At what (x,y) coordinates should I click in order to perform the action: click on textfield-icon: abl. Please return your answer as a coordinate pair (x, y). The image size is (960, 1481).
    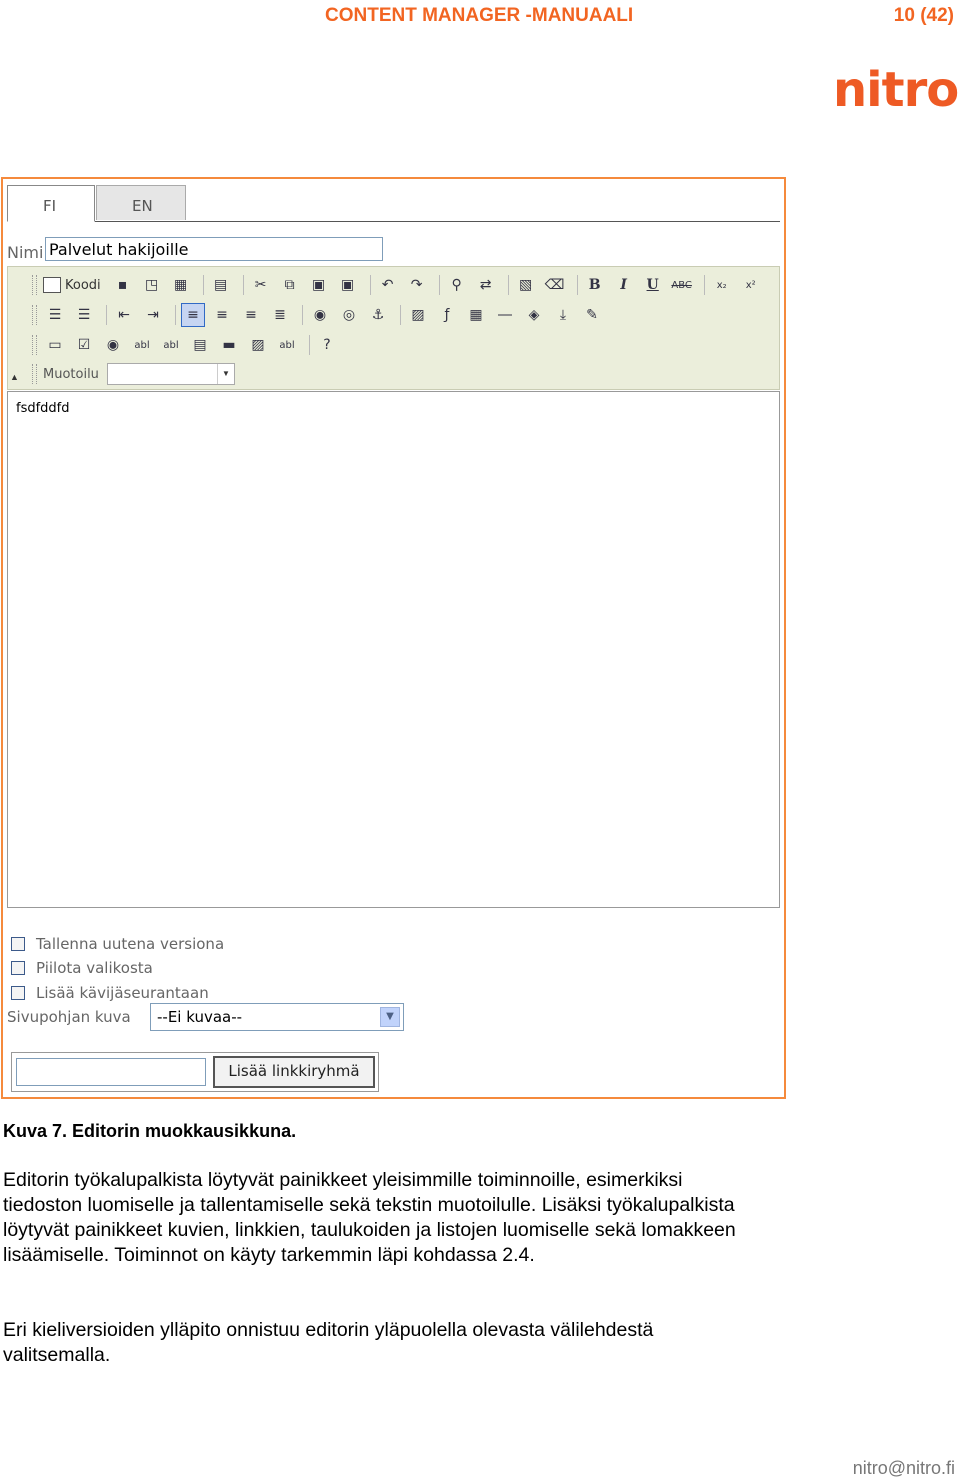
    Looking at the image, I should click on (142, 345).